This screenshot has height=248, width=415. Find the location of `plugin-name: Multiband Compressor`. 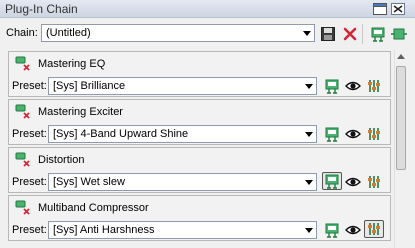

plugin-name: Multiband Compressor is located at coordinates (93, 208).